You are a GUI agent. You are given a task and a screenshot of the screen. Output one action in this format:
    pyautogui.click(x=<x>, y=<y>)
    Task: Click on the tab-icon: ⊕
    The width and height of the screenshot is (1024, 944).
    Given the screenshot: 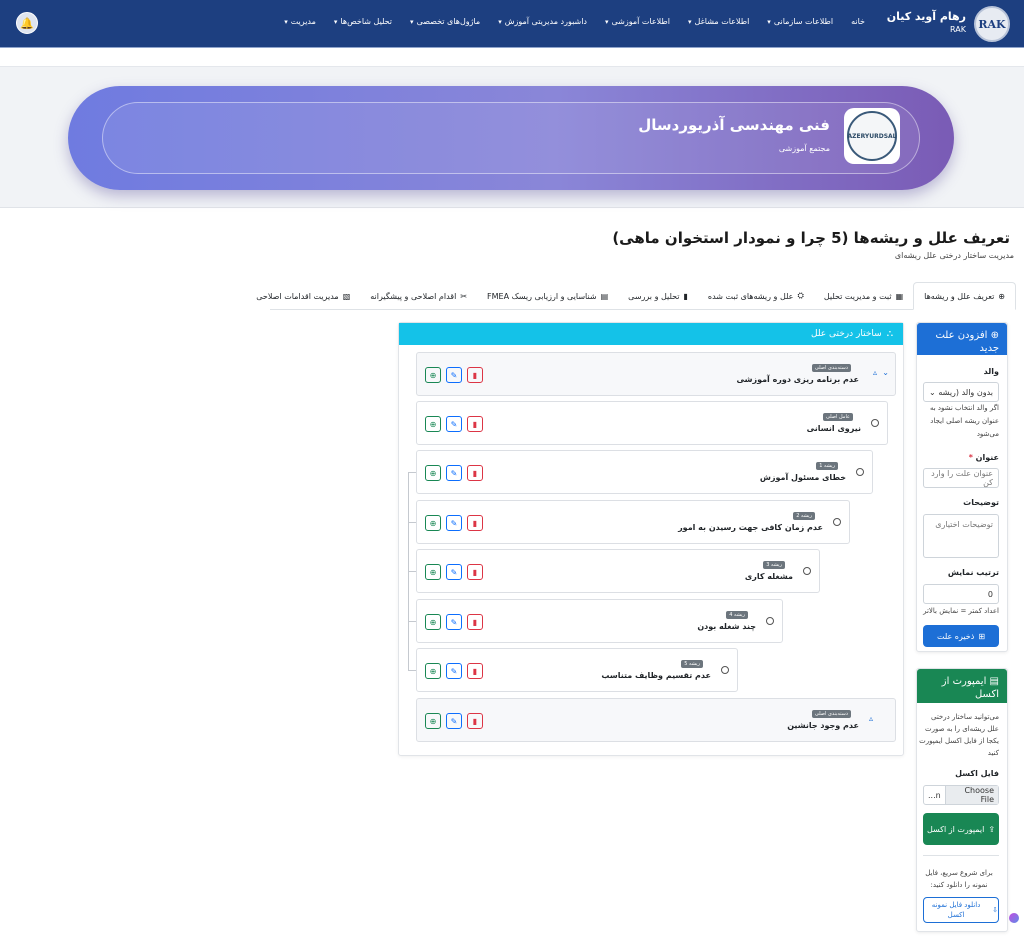 What is the action you would take?
    pyautogui.click(x=1001, y=296)
    